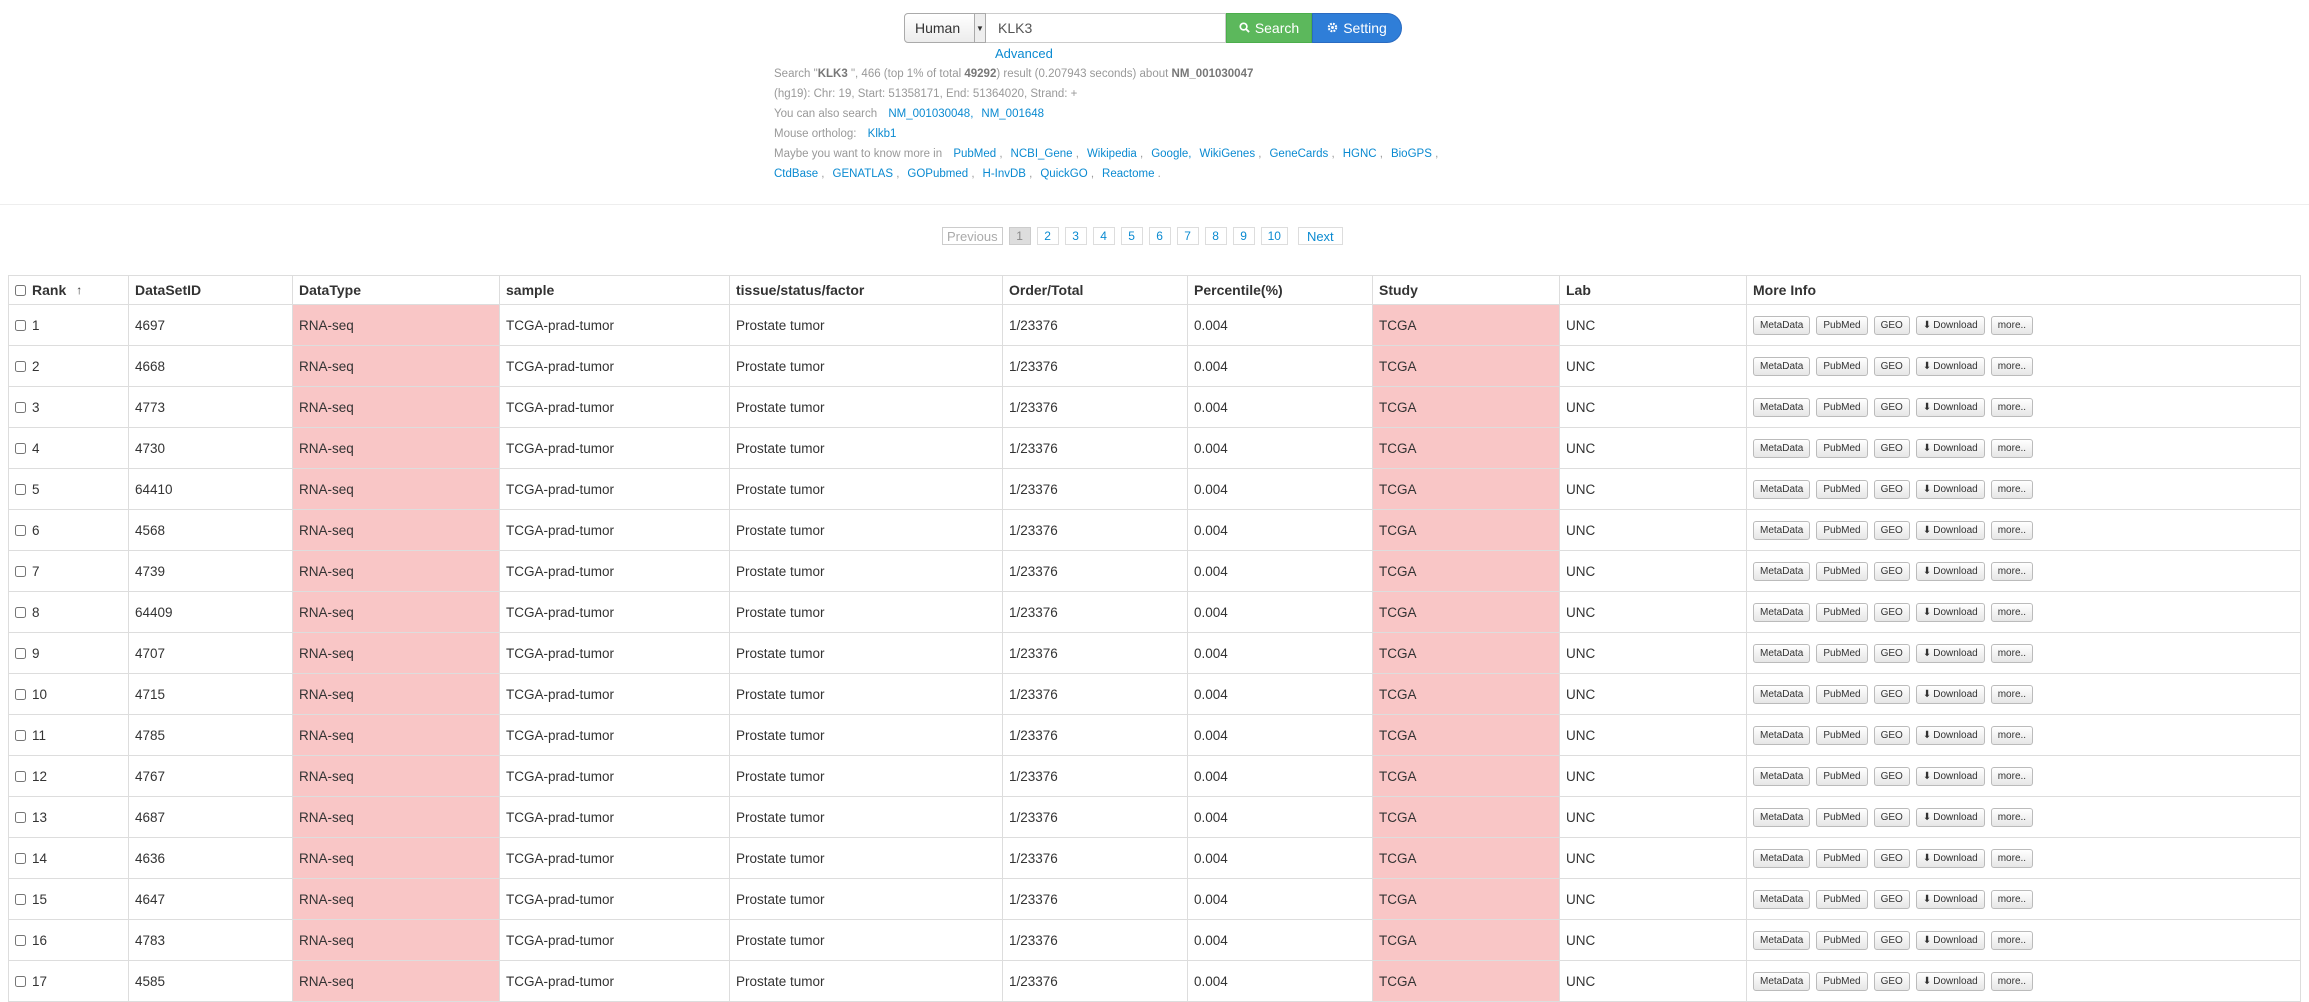 The width and height of the screenshot is (2309, 1002). Describe the element at coordinates (1024, 53) in the screenshot. I see `advanced-link: Advanced` at that location.